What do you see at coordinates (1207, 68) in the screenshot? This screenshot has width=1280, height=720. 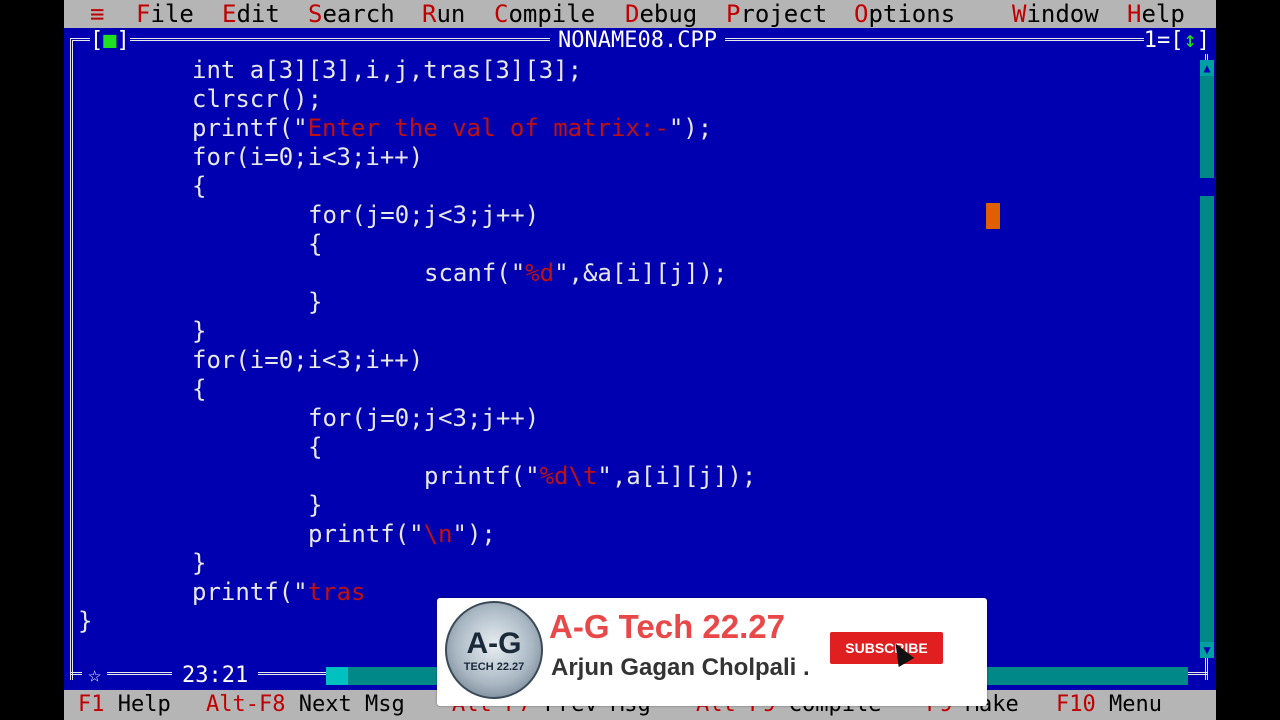 I see `scroll-up-arrow-icon: ▲` at bounding box center [1207, 68].